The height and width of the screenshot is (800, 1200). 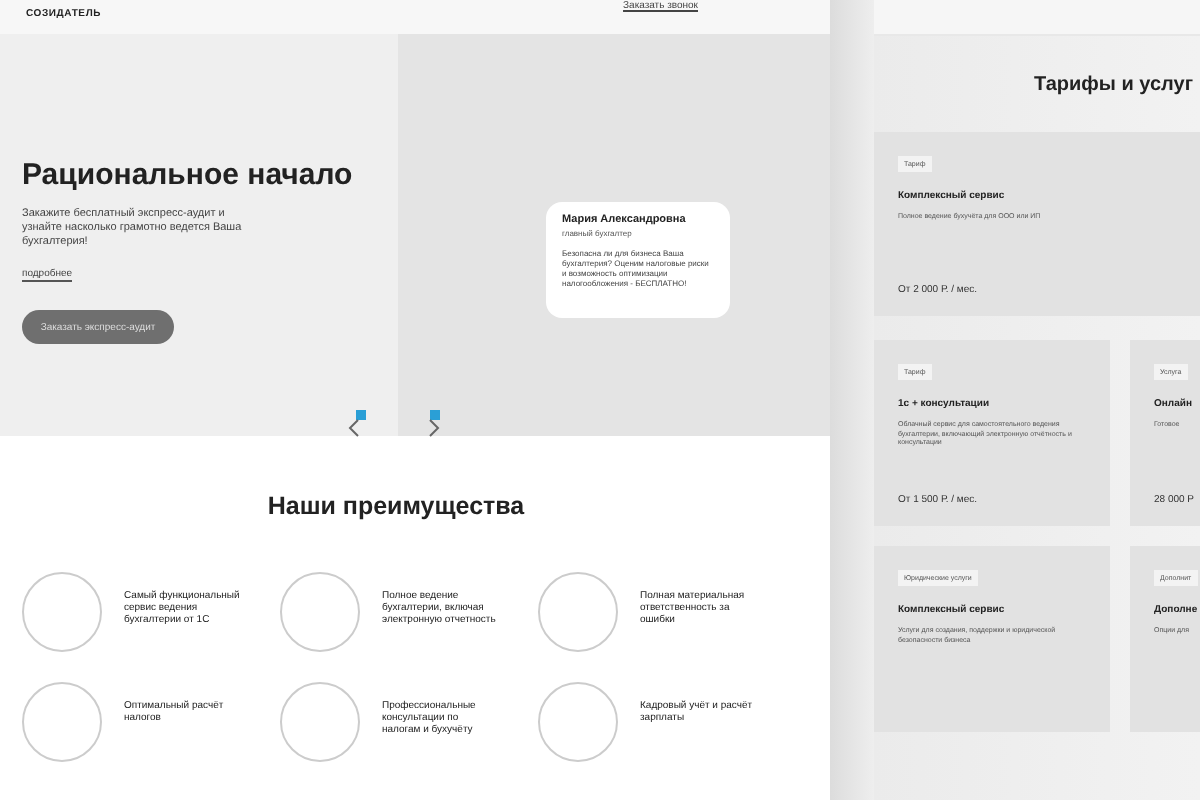 What do you see at coordinates (396, 506) in the screenshot?
I see `section-title: Наши преимущества` at bounding box center [396, 506].